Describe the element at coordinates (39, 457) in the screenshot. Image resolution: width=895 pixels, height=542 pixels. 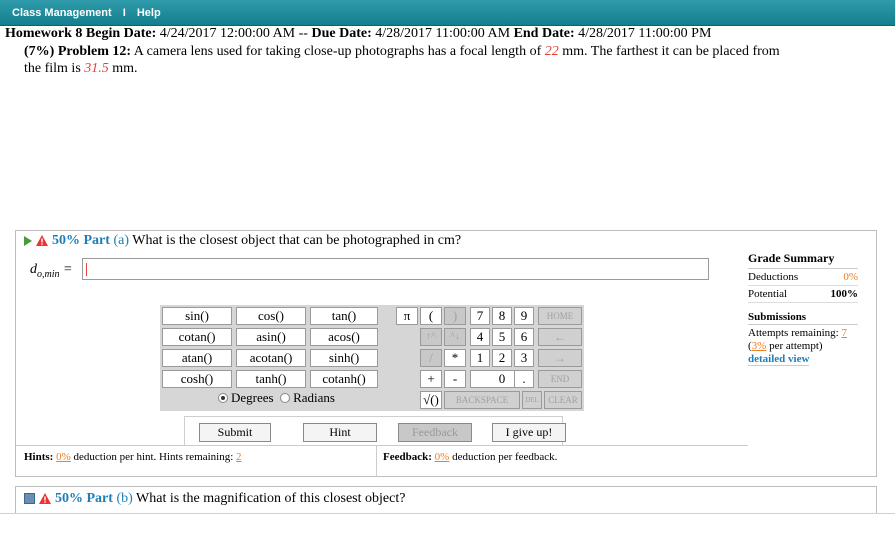
I see `hints-label: Hints:` at that location.